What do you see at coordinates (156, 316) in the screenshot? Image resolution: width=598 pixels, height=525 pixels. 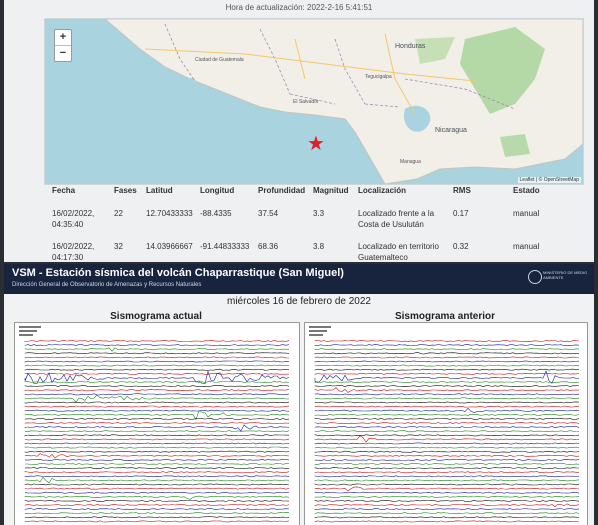 I see `current-seismogram-title: Sismograma actual` at bounding box center [156, 316].